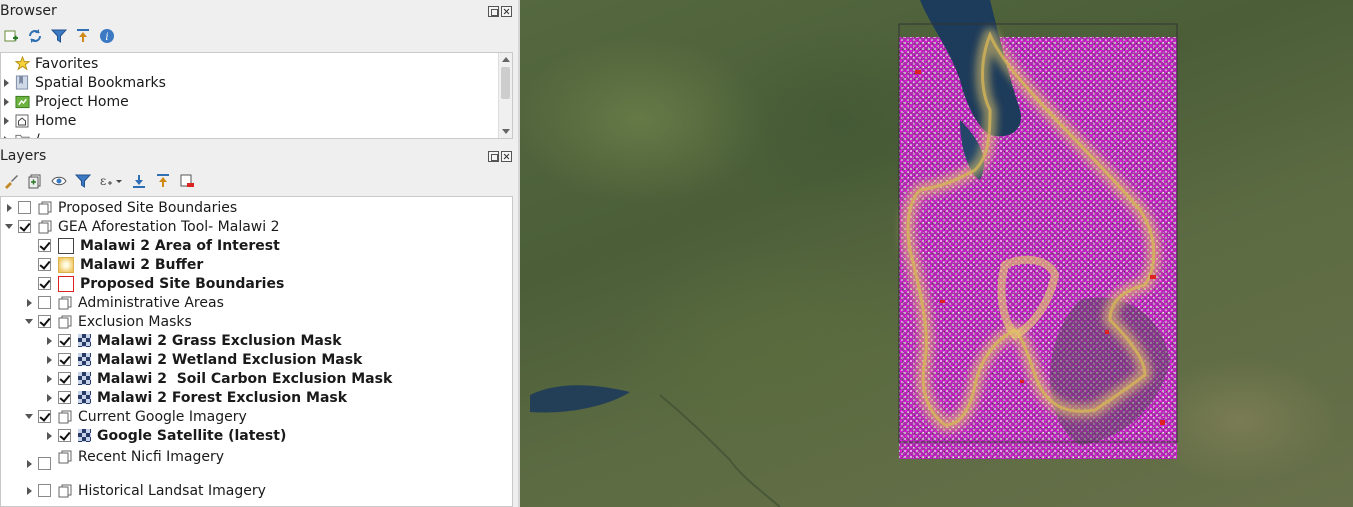  I want to click on layer-item-historical-landsat-imagery: Historical Landsat Imagery, so click(145, 490).